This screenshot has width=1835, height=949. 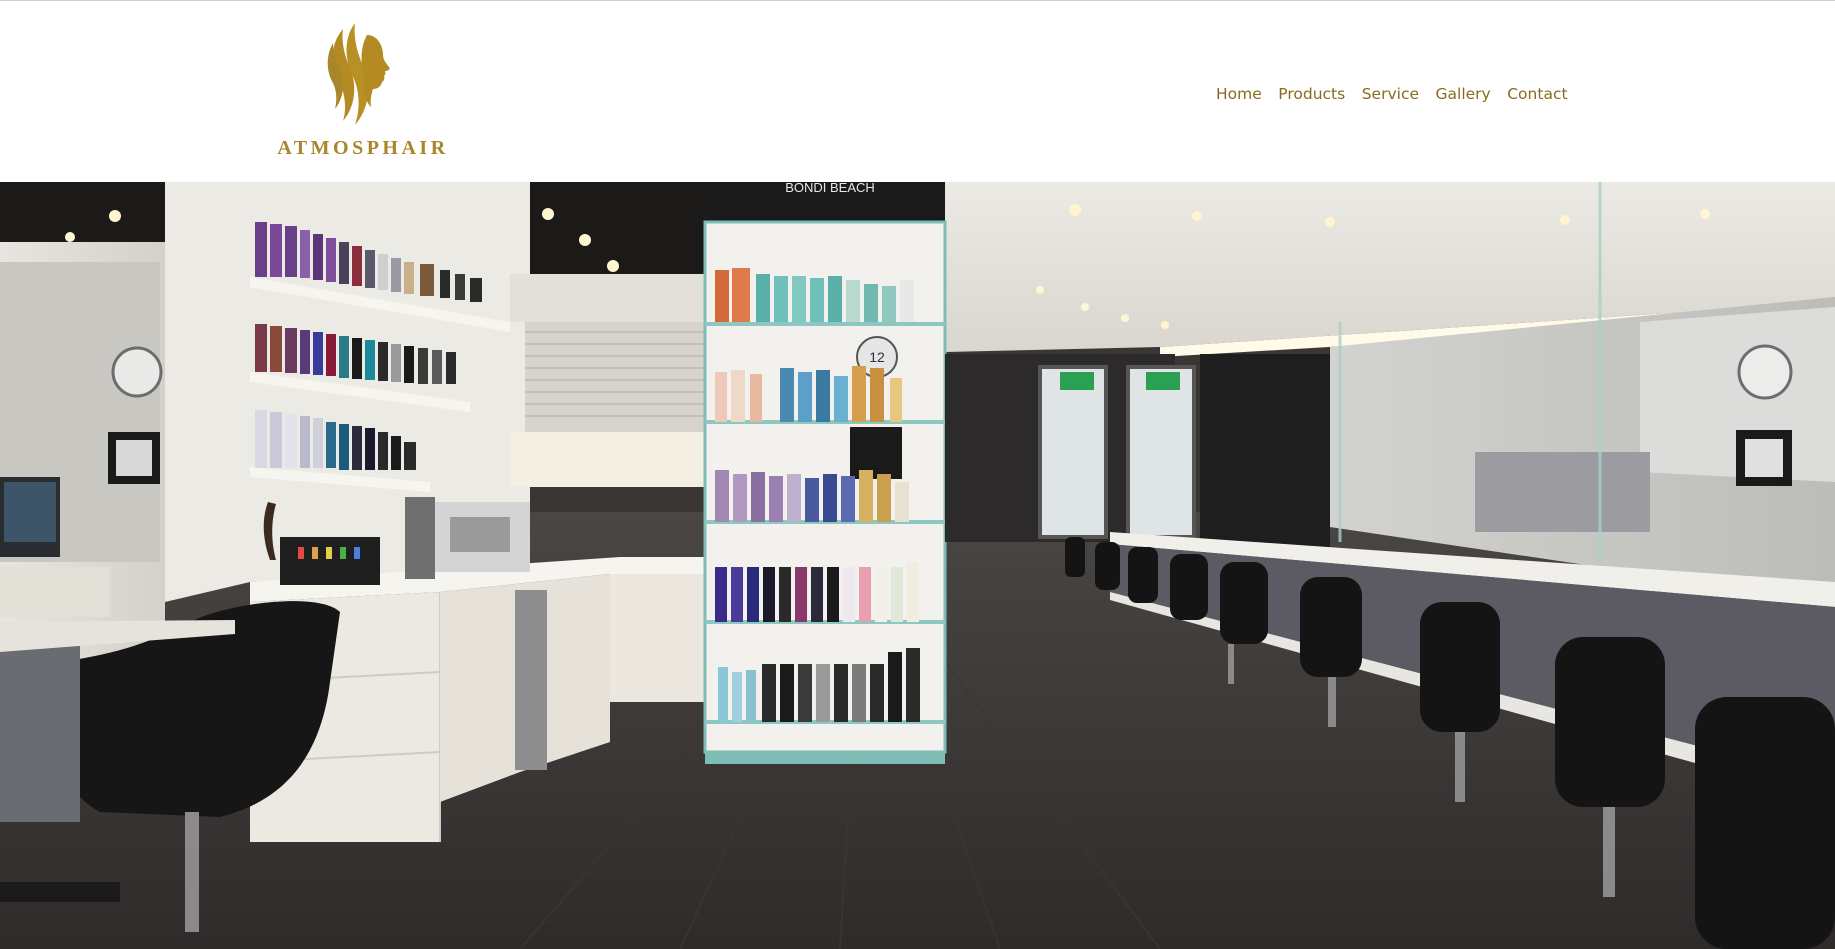 What do you see at coordinates (1463, 94) in the screenshot?
I see `nav-gallery: Gallery` at bounding box center [1463, 94].